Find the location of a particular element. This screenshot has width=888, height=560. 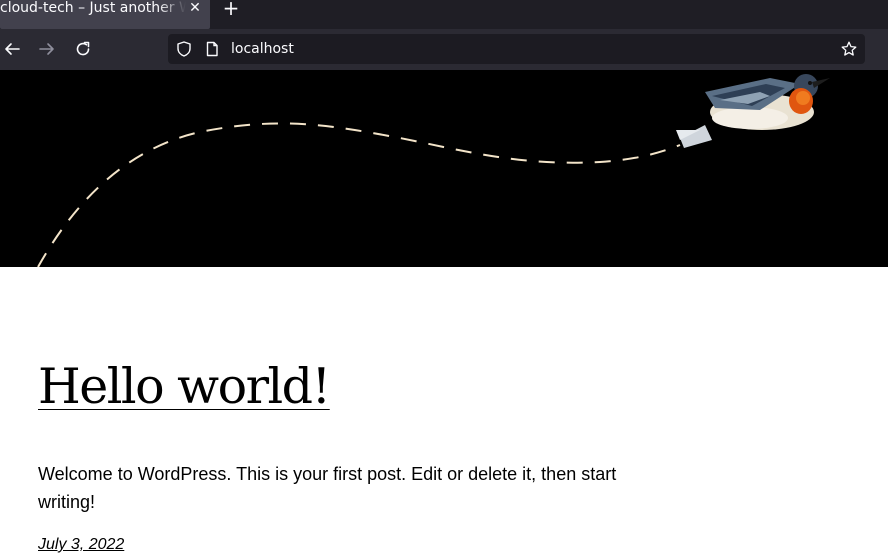

reload-icon is located at coordinates (83, 48).